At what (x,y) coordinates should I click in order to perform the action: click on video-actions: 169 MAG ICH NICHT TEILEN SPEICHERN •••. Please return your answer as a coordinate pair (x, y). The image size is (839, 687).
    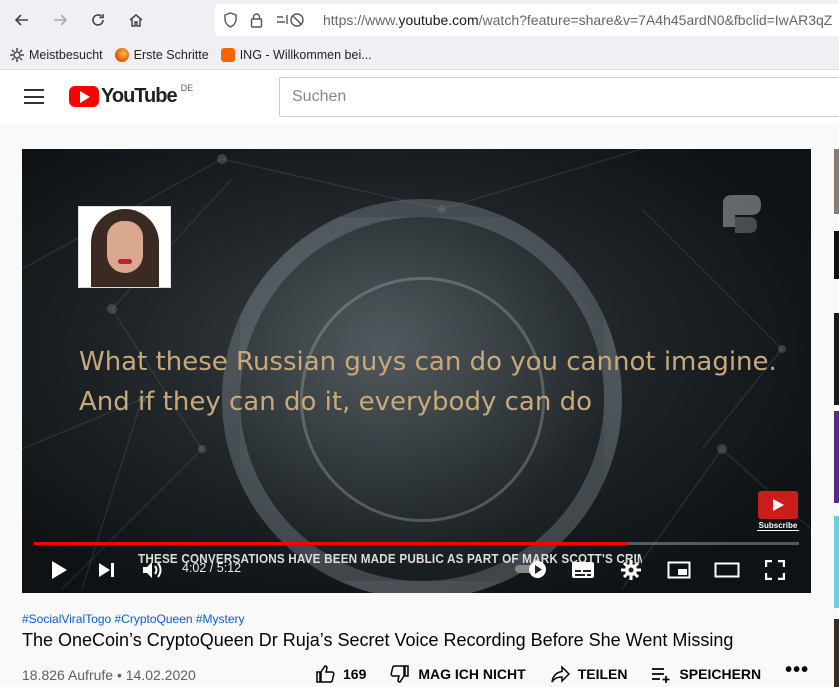
    Looking at the image, I should click on (562, 671).